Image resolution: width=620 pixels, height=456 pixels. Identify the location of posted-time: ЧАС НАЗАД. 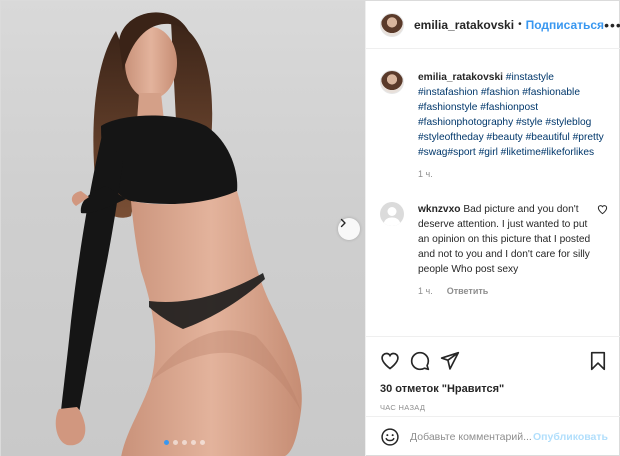
(494, 407).